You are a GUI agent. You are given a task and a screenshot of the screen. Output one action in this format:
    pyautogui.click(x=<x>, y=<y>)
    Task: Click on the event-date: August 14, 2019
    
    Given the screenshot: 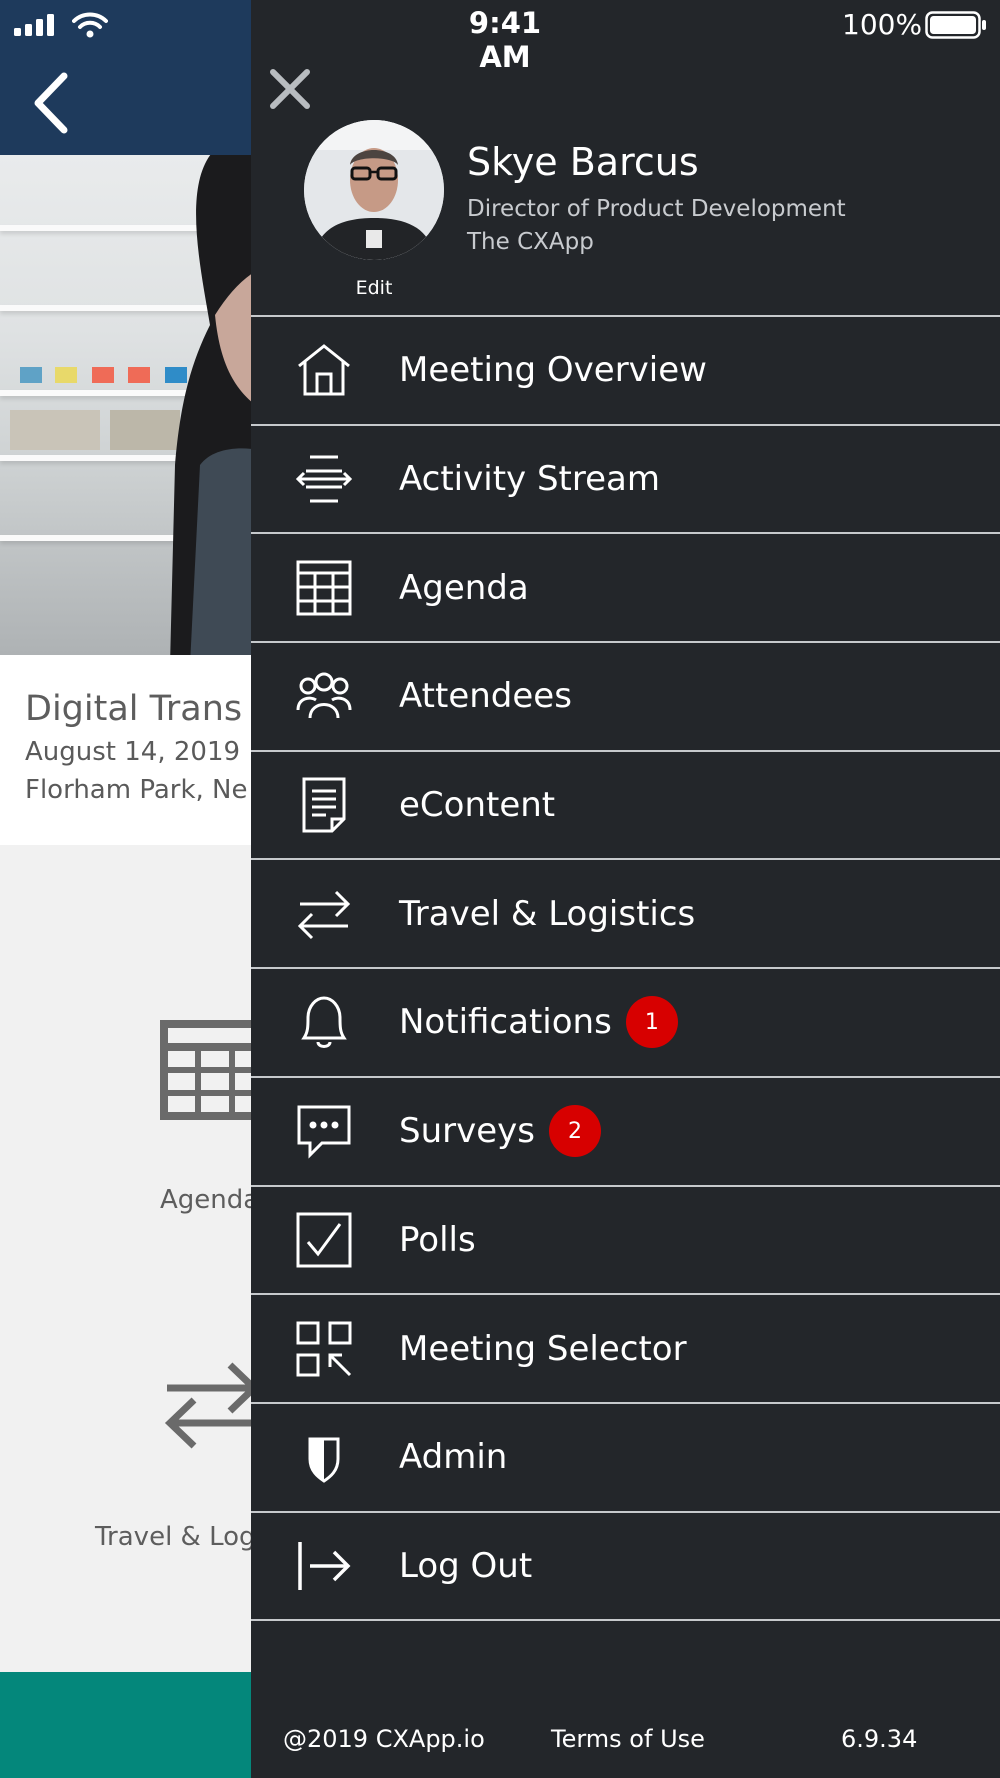 What is the action you would take?
    pyautogui.click(x=133, y=752)
    